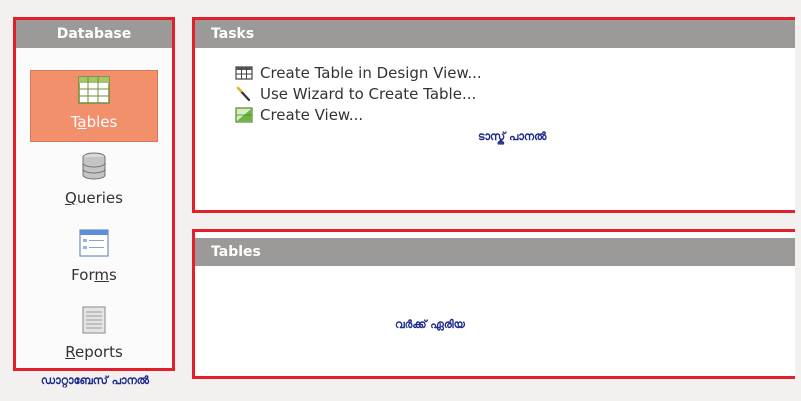 This screenshot has height=401, width=801. I want to click on work-area-caption: വർക്ക് ഏരിയ, so click(430, 324).